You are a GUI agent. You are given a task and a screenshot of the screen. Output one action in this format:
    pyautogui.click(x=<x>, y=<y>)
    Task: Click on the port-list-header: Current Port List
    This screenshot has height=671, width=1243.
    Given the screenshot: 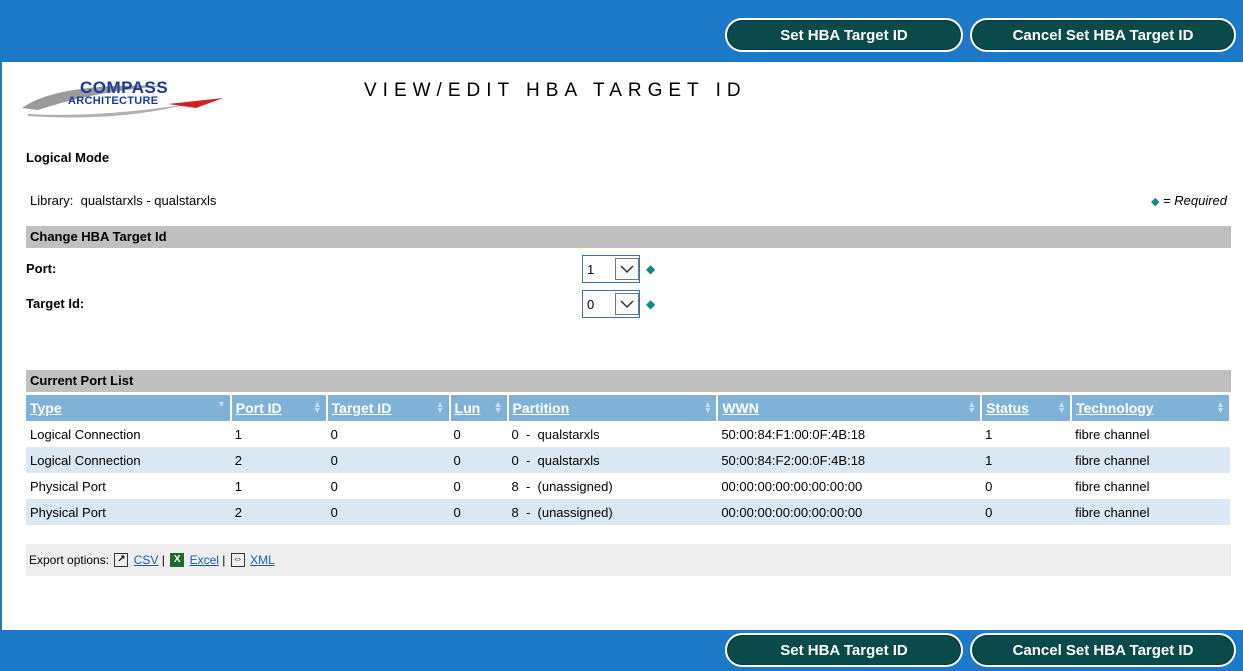 What is the action you would take?
    pyautogui.click(x=628, y=381)
    